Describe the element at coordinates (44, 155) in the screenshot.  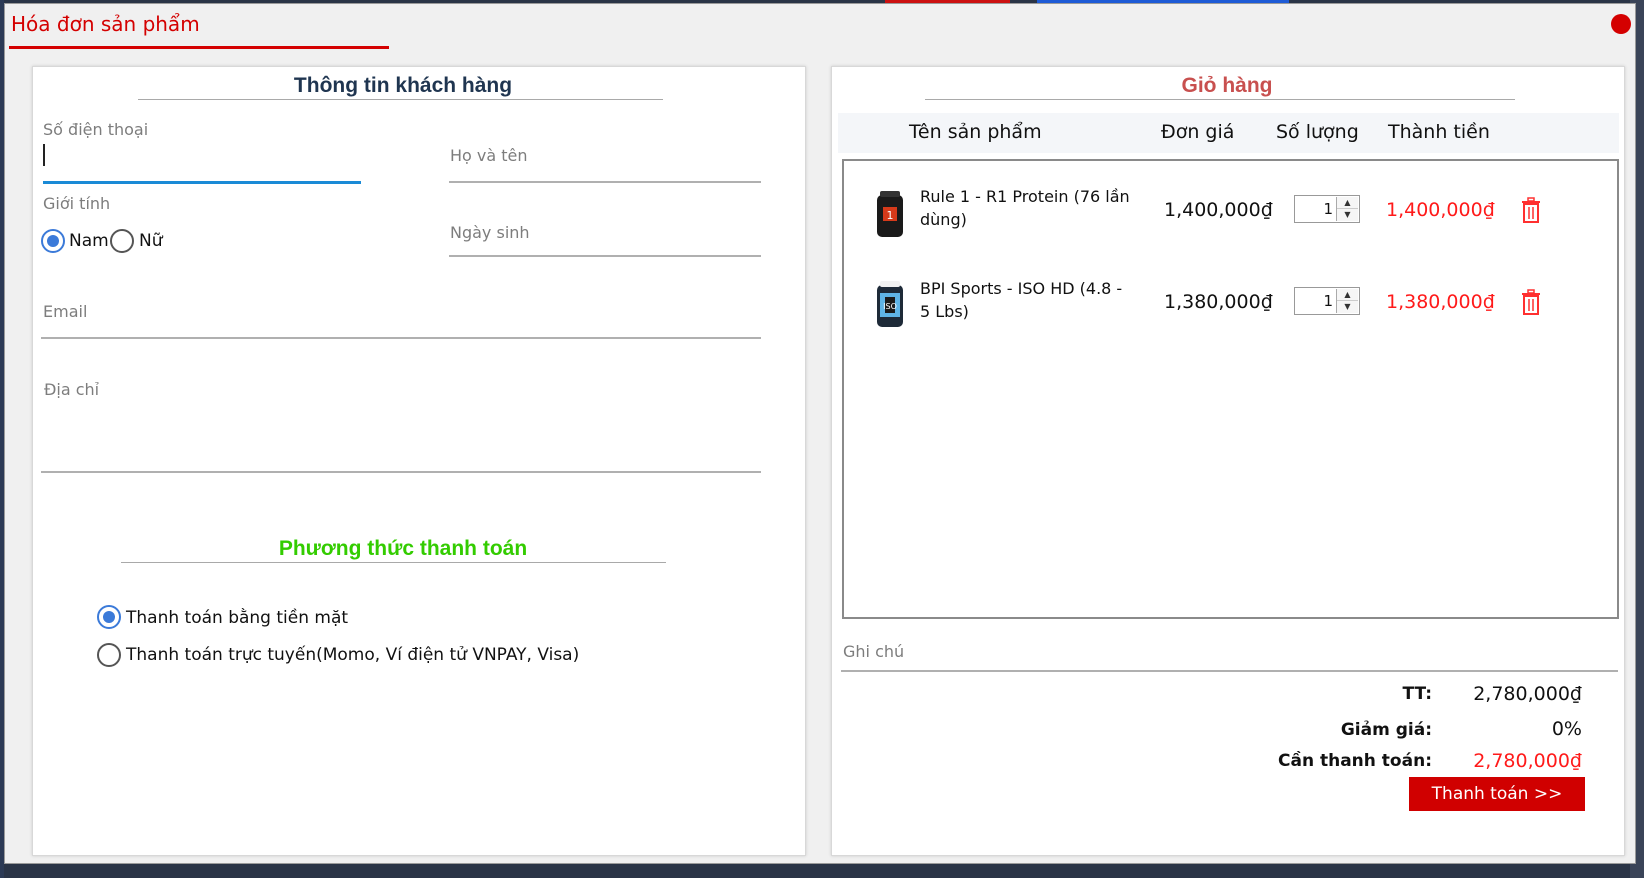
I see `phone-input-caret` at that location.